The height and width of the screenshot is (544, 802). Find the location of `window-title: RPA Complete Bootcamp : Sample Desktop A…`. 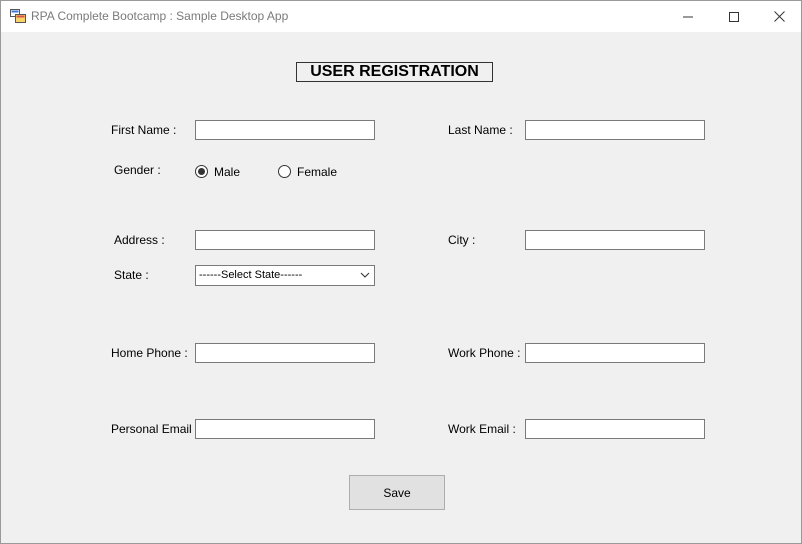

window-title: RPA Complete Bootcamp : Sample Desktop A… is located at coordinates (160, 16).